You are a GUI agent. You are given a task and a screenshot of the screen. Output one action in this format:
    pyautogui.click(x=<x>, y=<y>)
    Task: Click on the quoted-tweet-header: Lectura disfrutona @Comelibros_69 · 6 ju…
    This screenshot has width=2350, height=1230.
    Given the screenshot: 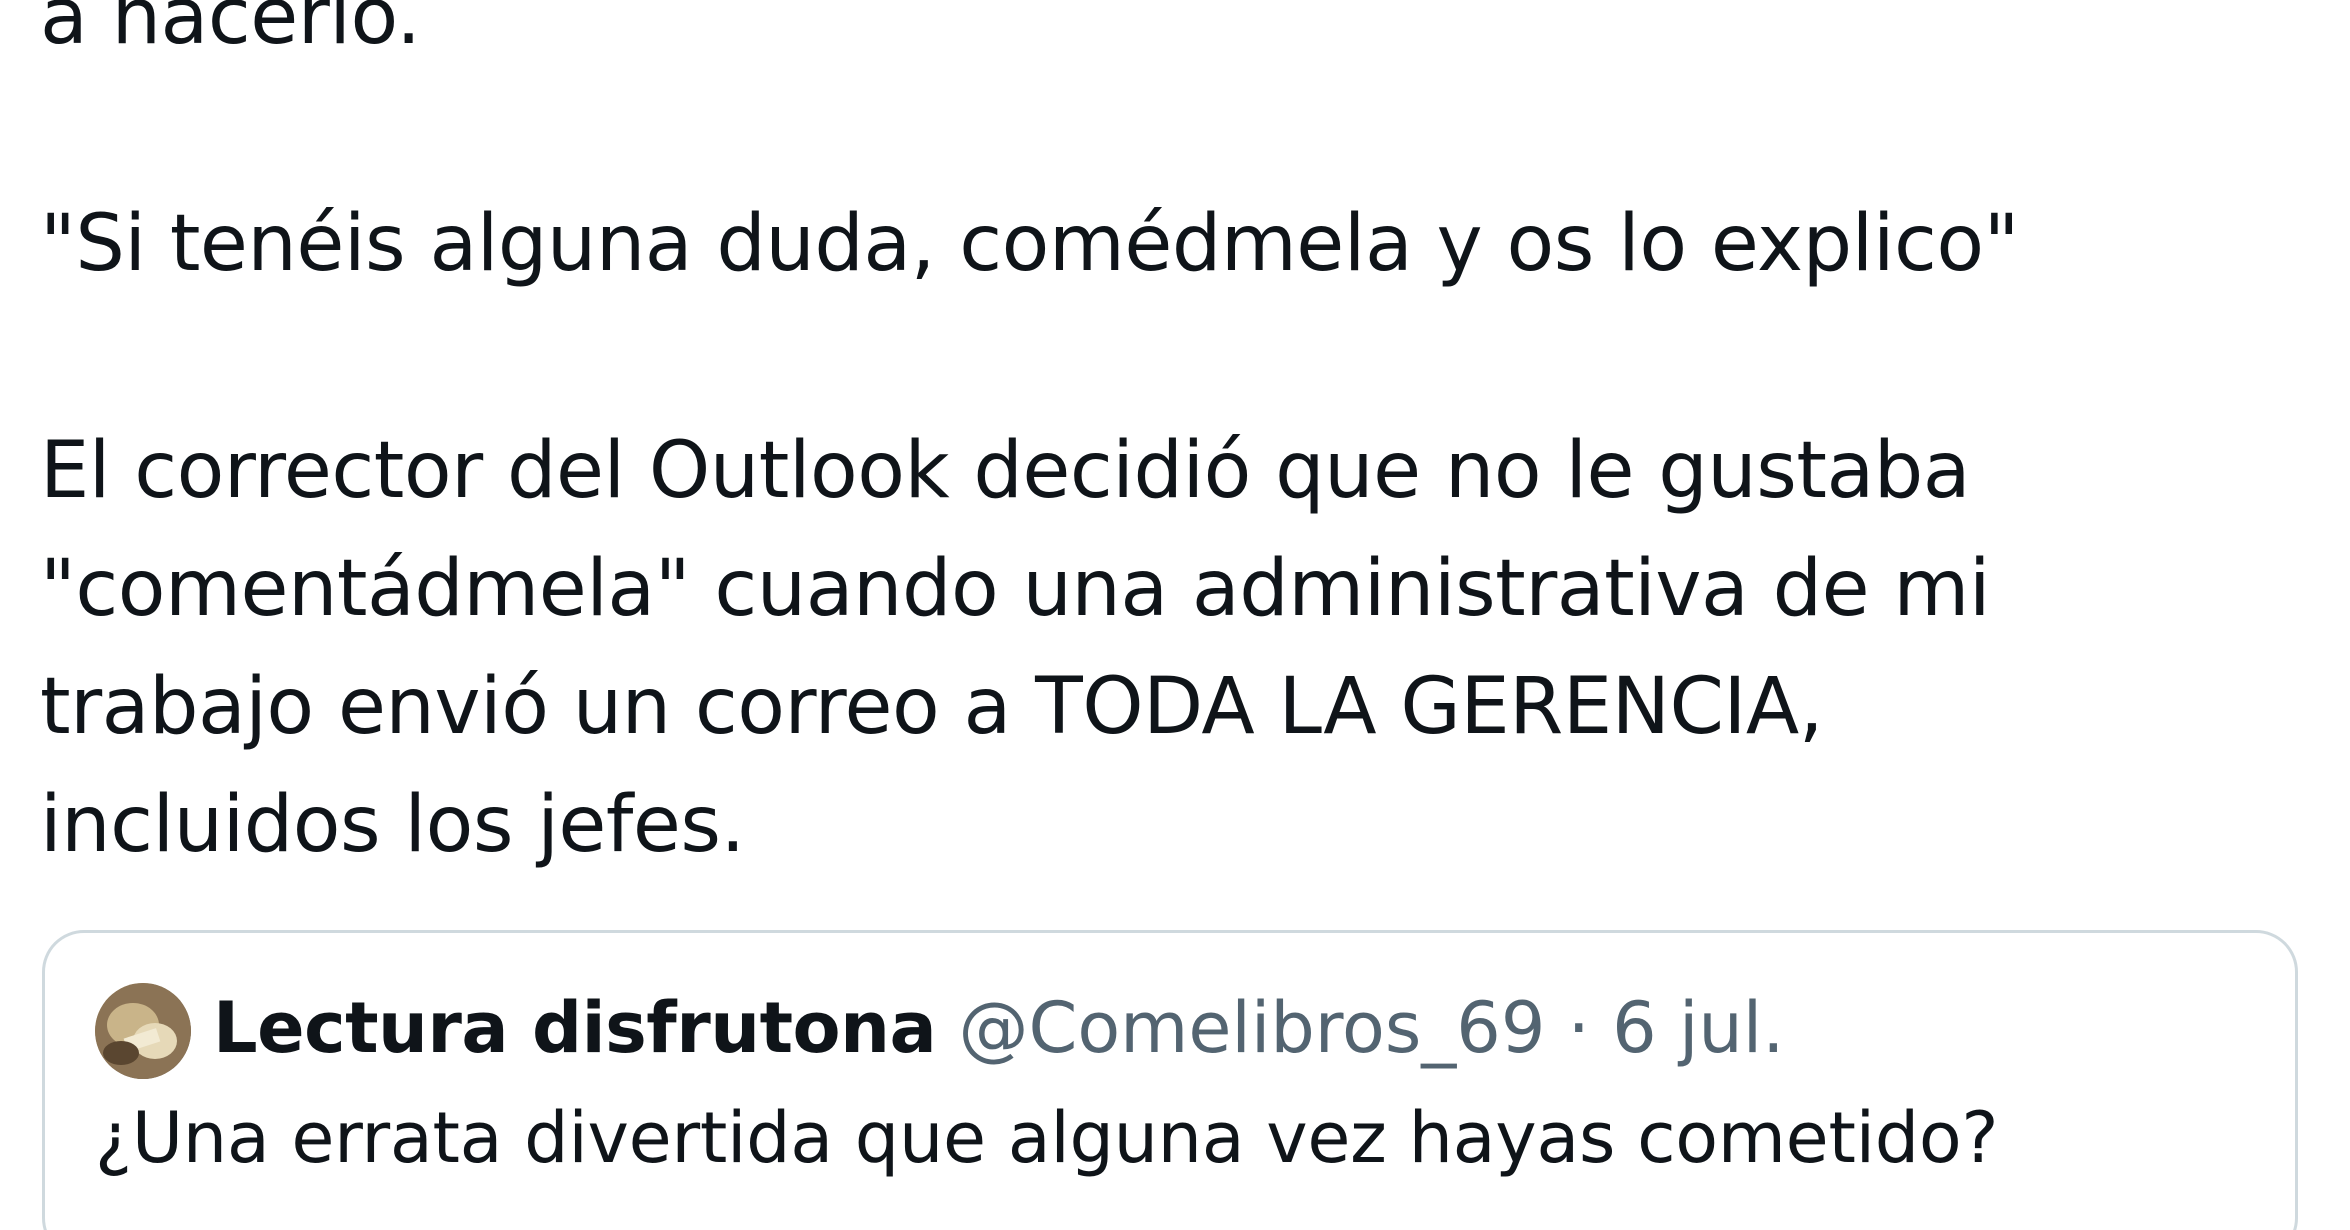 What is the action you would take?
    pyautogui.click(x=998, y=1028)
    